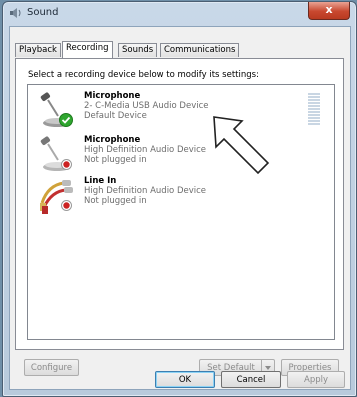  Describe the element at coordinates (38, 50) in the screenshot. I see `tab-playback: Playback` at that location.